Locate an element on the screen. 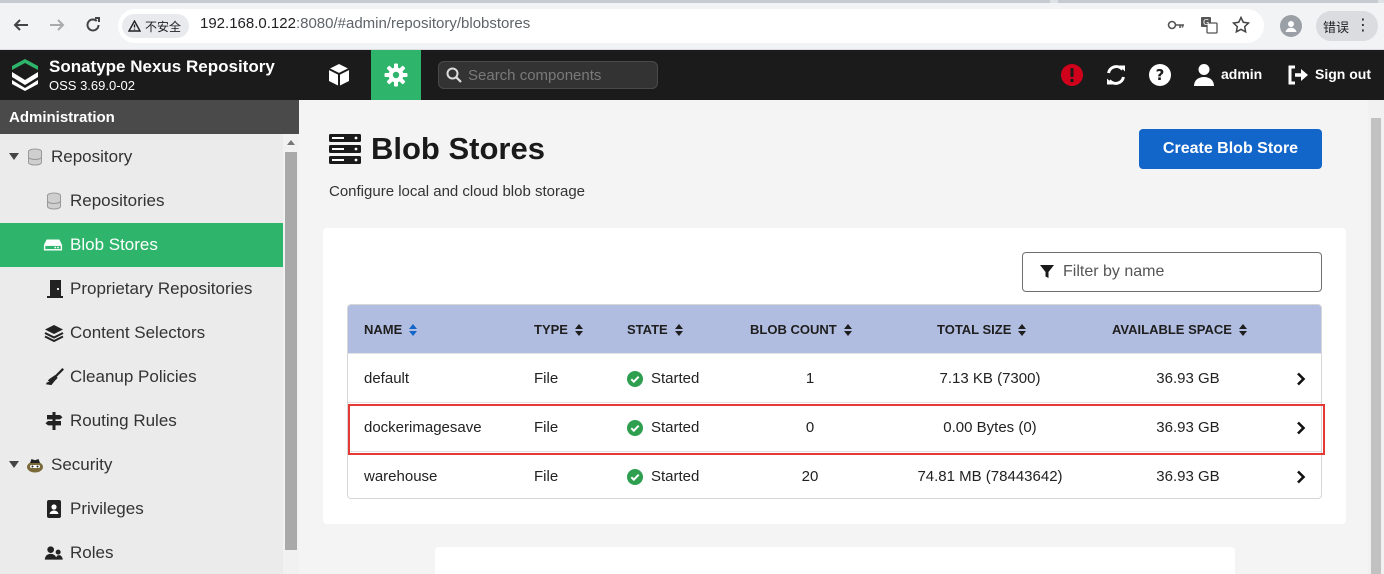  sidebar-item-repositories: Repositories is located at coordinates (141, 201).